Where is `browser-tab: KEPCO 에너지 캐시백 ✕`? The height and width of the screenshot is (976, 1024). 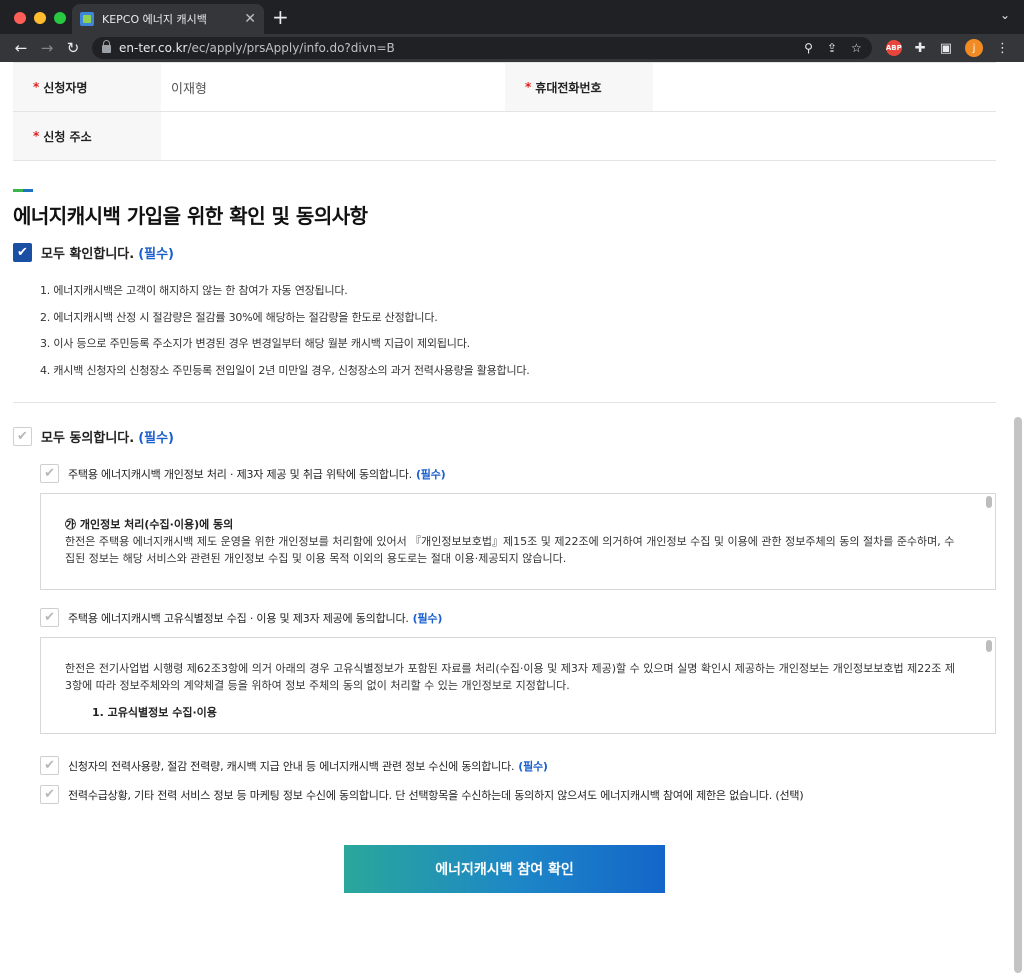
browser-tab: KEPCO 에너지 캐시백 ✕ is located at coordinates (168, 19).